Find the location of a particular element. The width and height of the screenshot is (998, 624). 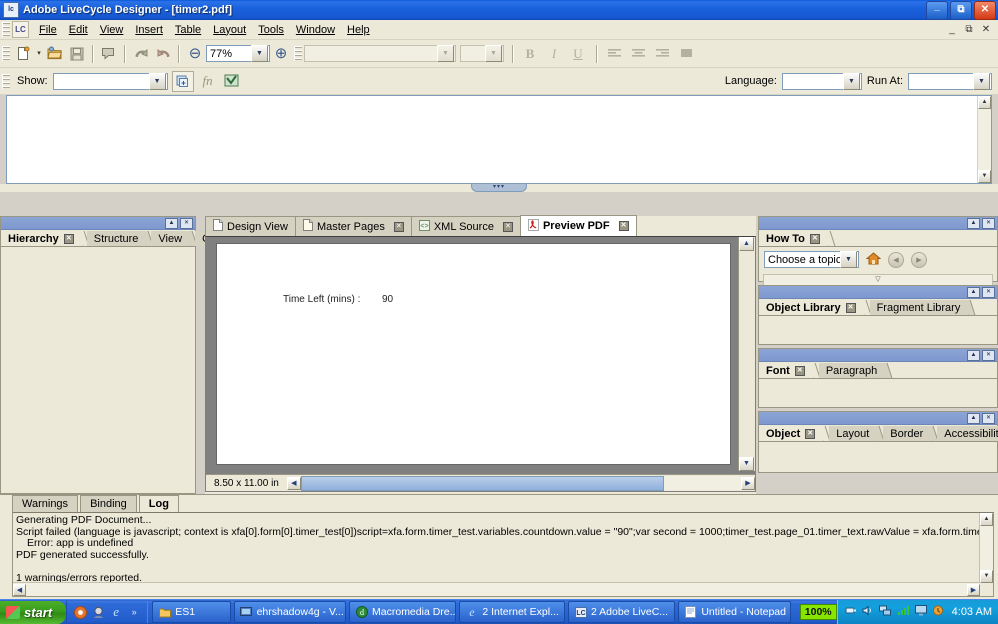

hscroll-right-icon: ▶ is located at coordinates (748, 483).